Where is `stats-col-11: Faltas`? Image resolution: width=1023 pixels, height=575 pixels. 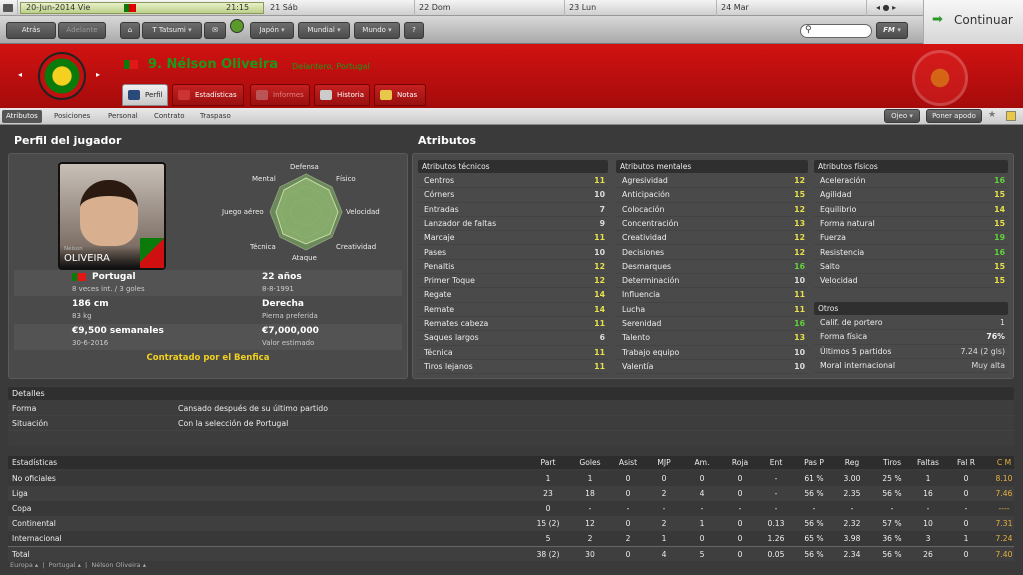 stats-col-11: Faltas is located at coordinates (928, 462).